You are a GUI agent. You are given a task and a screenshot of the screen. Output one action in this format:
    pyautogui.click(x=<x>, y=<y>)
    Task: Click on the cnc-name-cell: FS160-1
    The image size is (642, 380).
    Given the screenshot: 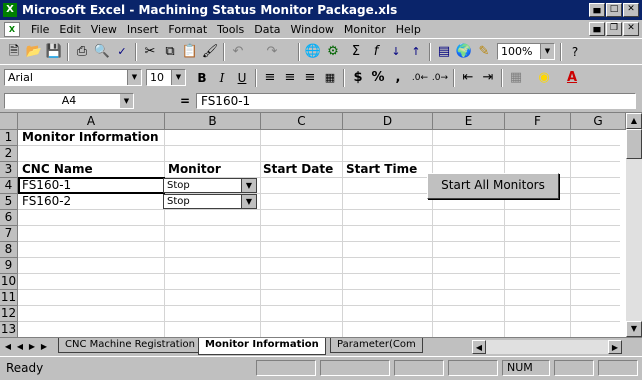 What is the action you would take?
    pyautogui.click(x=91, y=185)
    